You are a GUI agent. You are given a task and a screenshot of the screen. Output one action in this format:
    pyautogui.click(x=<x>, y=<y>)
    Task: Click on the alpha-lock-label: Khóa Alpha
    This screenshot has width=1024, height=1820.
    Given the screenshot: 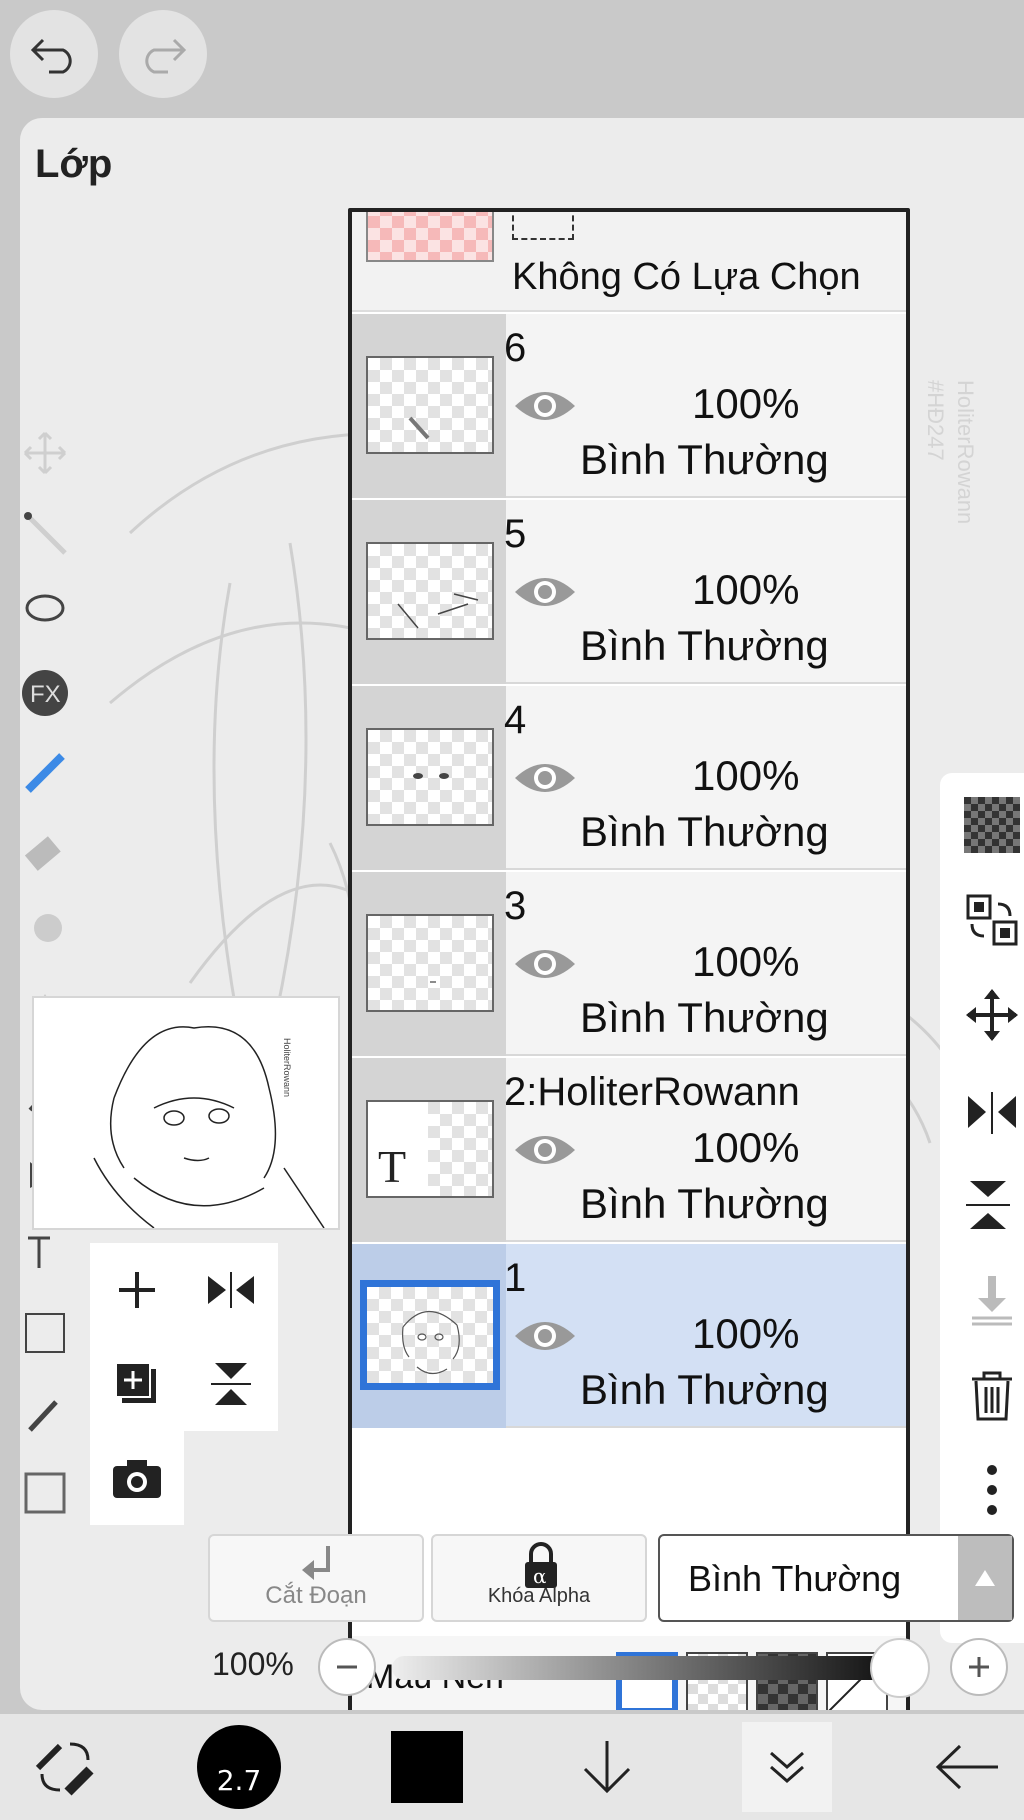 What is the action you would take?
    pyautogui.click(x=539, y=1596)
    